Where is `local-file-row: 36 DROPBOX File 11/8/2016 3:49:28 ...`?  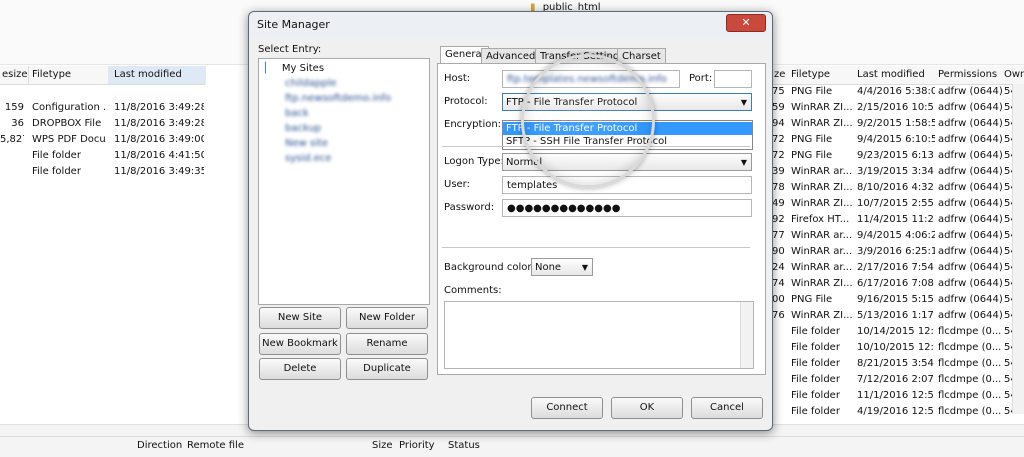 local-file-row: 36 DROPBOX File 11/8/2016 3:49:28 ... is located at coordinates (102, 124).